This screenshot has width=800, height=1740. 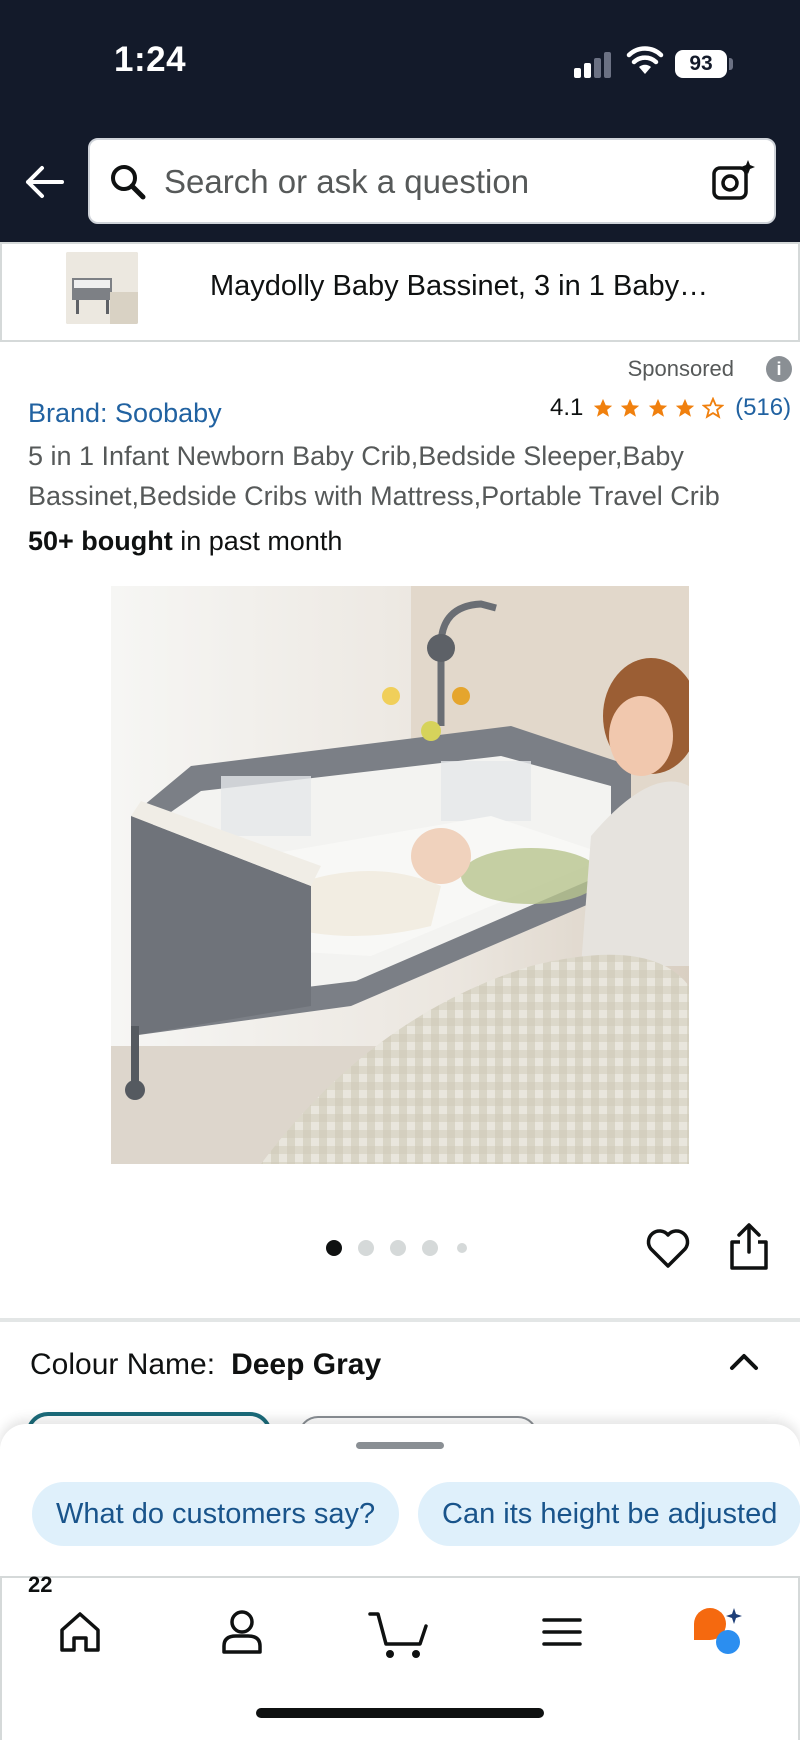 I want to click on suggestion-chip: Can its height be adjusted, so click(x=609, y=1514).